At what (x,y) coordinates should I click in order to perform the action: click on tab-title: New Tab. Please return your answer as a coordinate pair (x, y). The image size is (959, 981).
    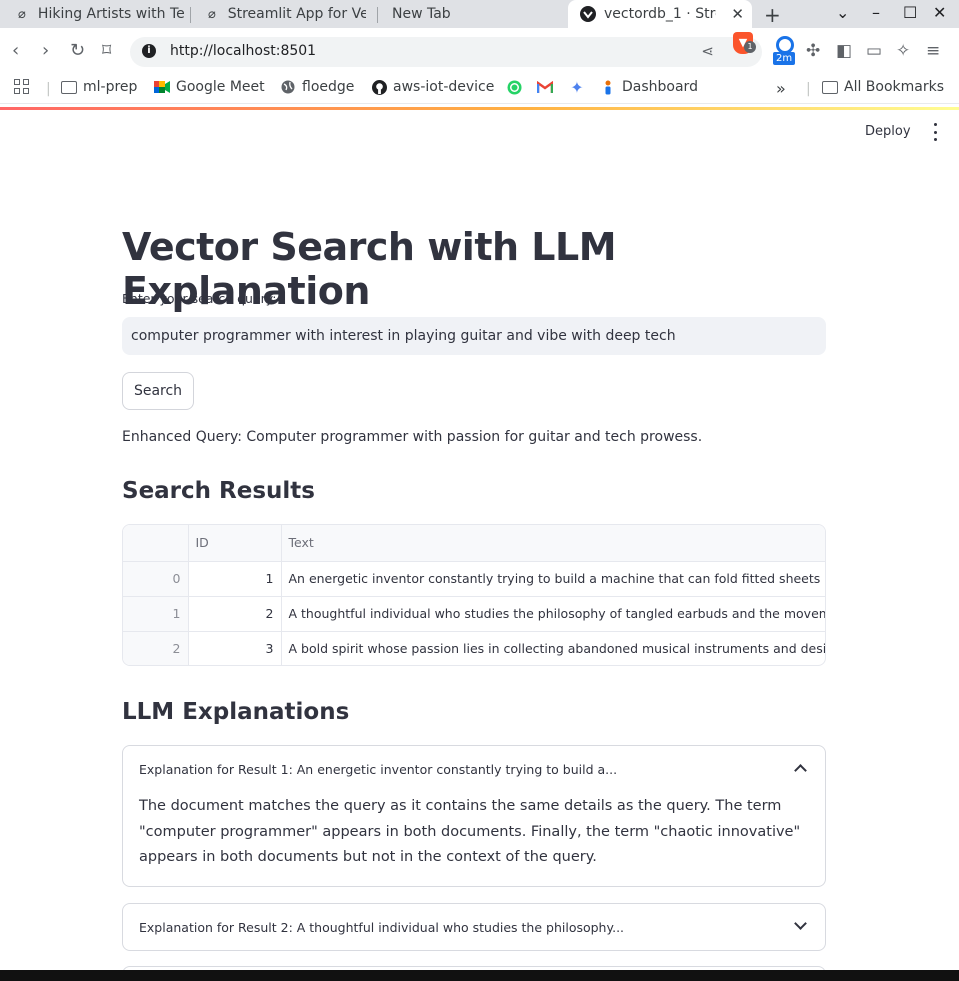
    Looking at the image, I should click on (421, 14).